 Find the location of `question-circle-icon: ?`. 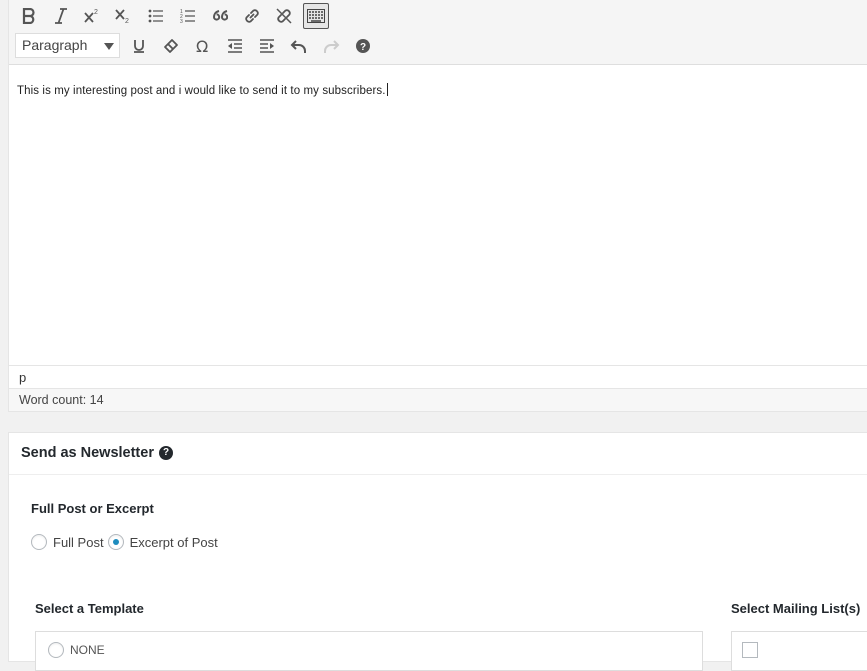

question-circle-icon: ? is located at coordinates (166, 453).